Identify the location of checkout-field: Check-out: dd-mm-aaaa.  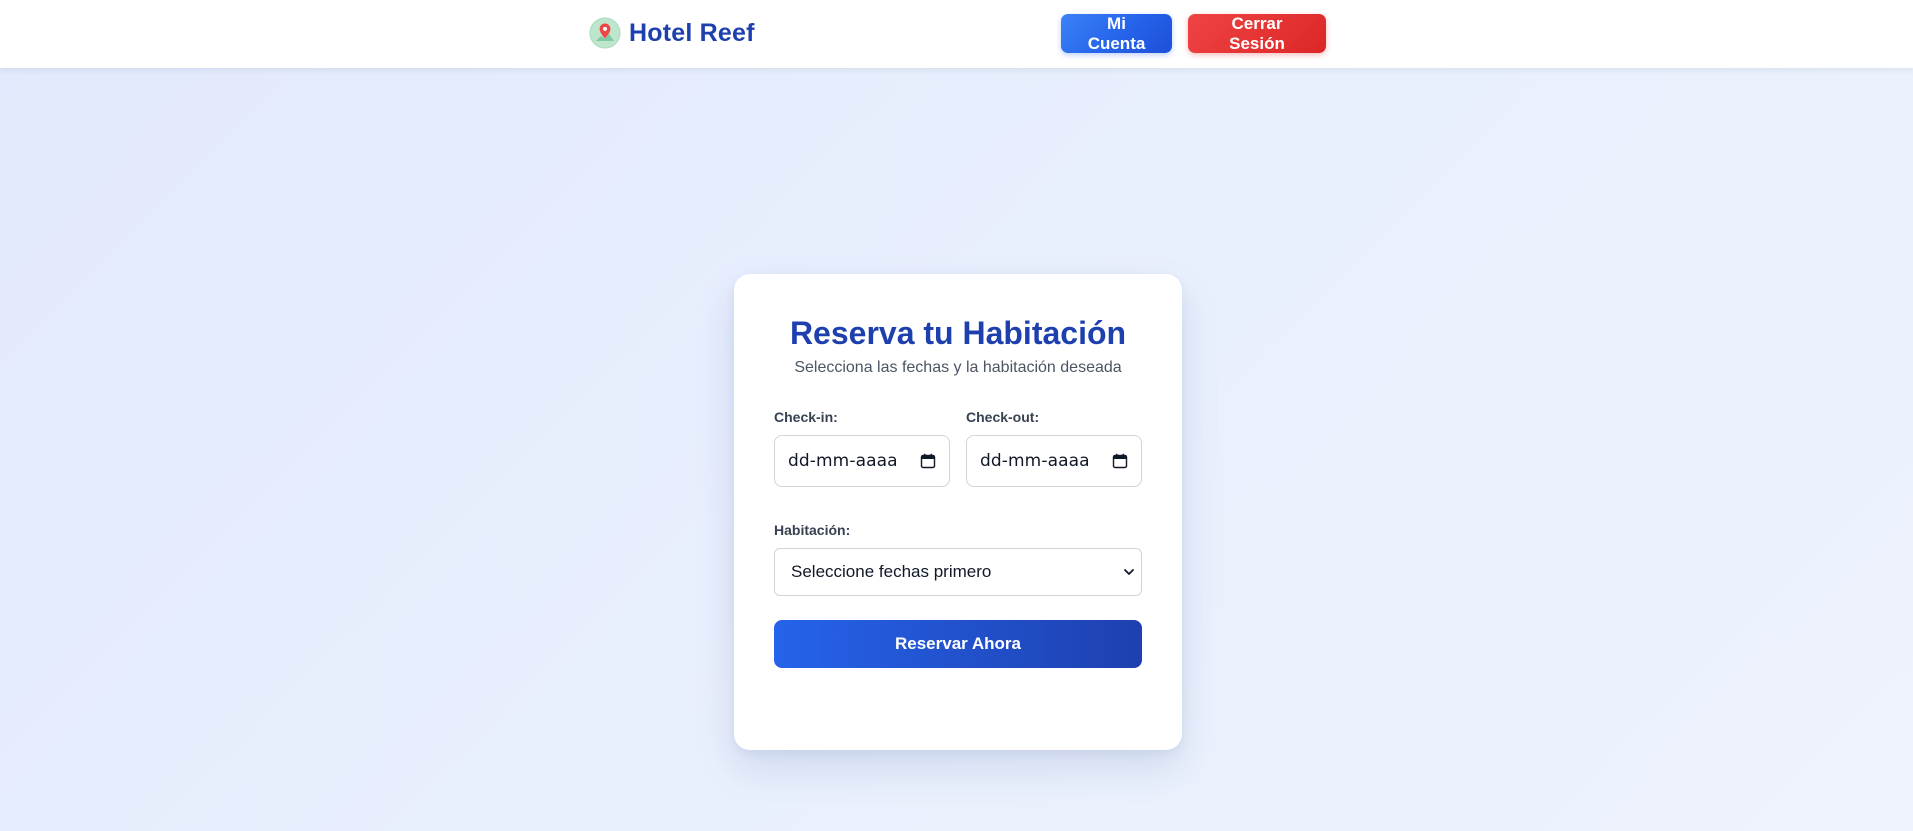
(1054, 447).